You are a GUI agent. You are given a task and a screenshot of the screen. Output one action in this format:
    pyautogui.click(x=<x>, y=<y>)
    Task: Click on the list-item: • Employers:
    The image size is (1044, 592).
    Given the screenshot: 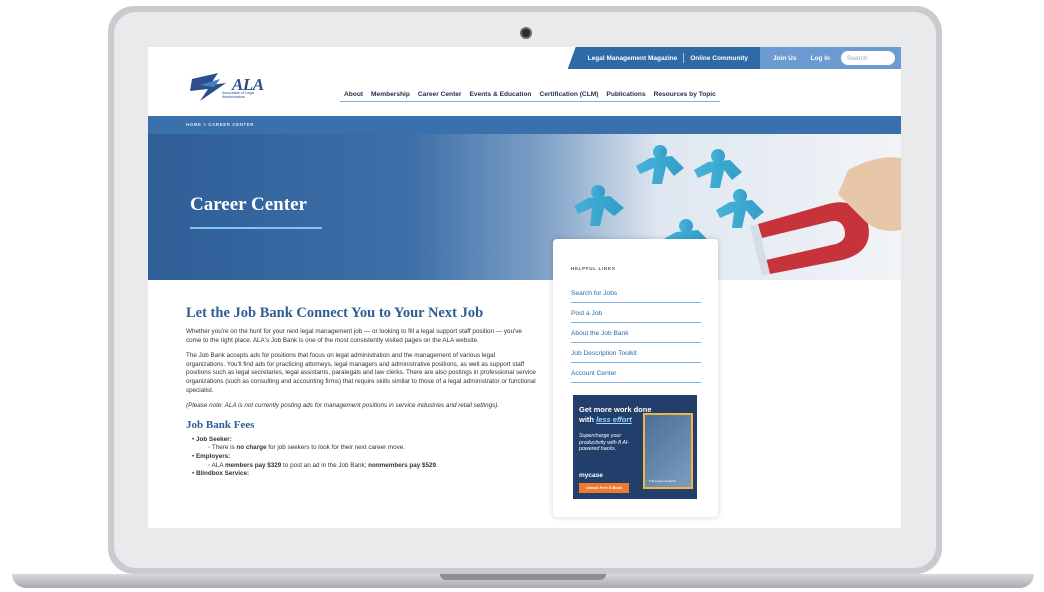 What is the action you would take?
    pyautogui.click(x=211, y=456)
    